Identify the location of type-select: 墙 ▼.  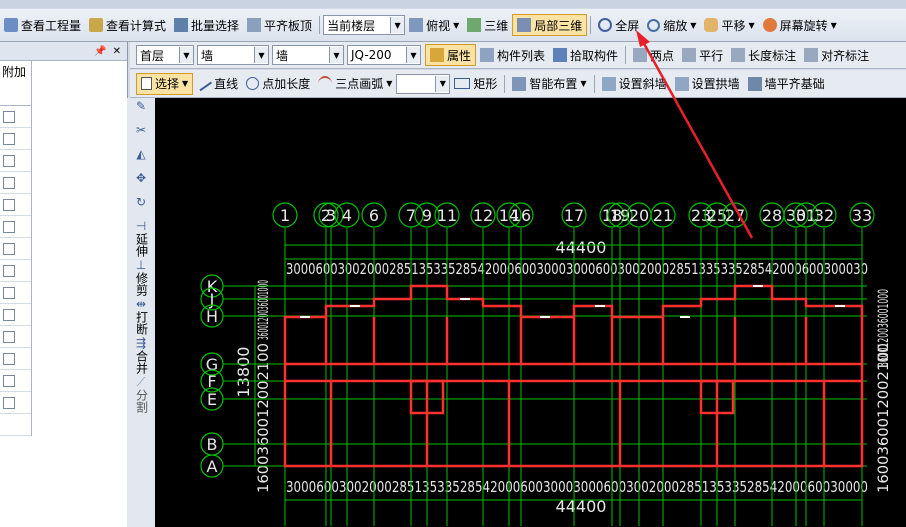
(308, 55).